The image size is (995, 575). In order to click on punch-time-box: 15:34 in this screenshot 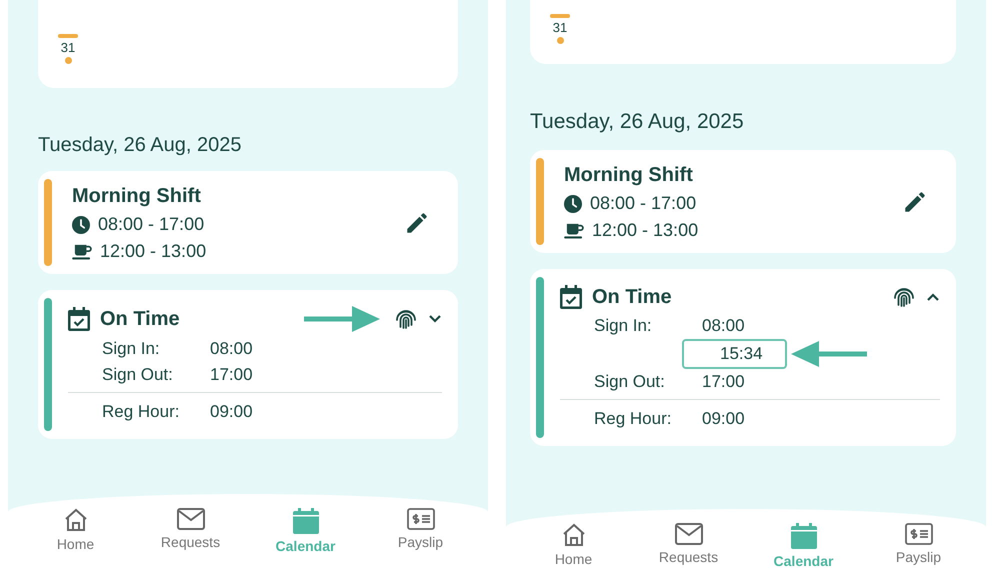, I will do `click(734, 354)`.